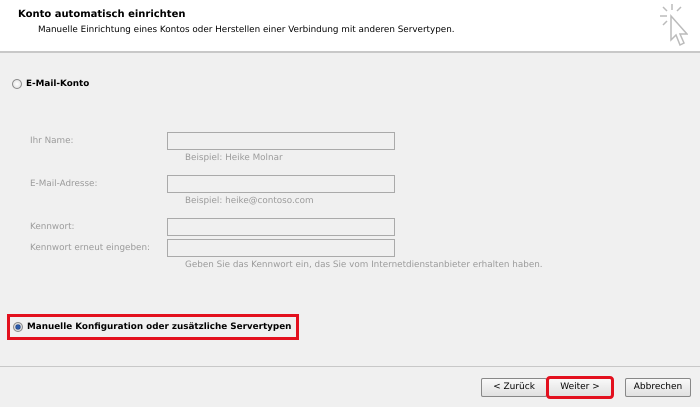 This screenshot has height=407, width=700. What do you see at coordinates (580, 387) in the screenshot?
I see `wizard-button: Weiter >` at bounding box center [580, 387].